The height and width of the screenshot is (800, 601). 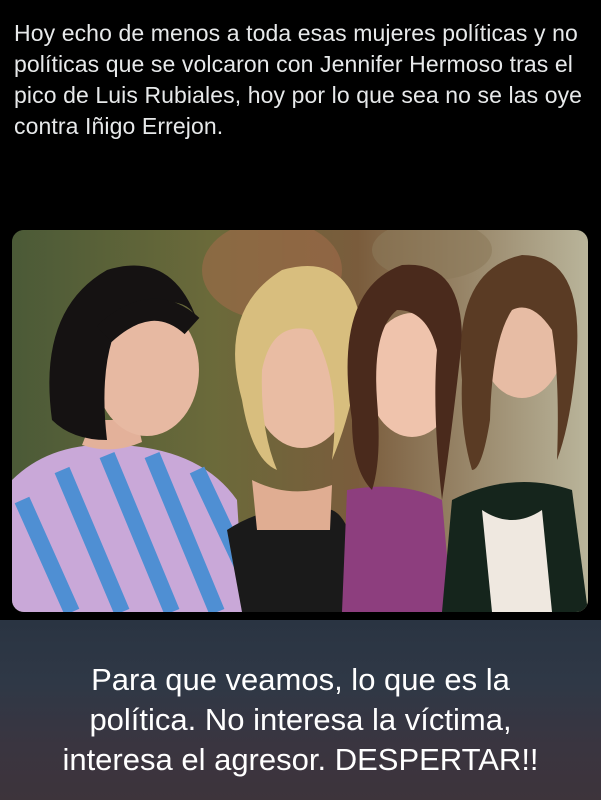 I want to click on caption-line-3: interesa el agresor. DESPERTAR!!, so click(x=300, y=759).